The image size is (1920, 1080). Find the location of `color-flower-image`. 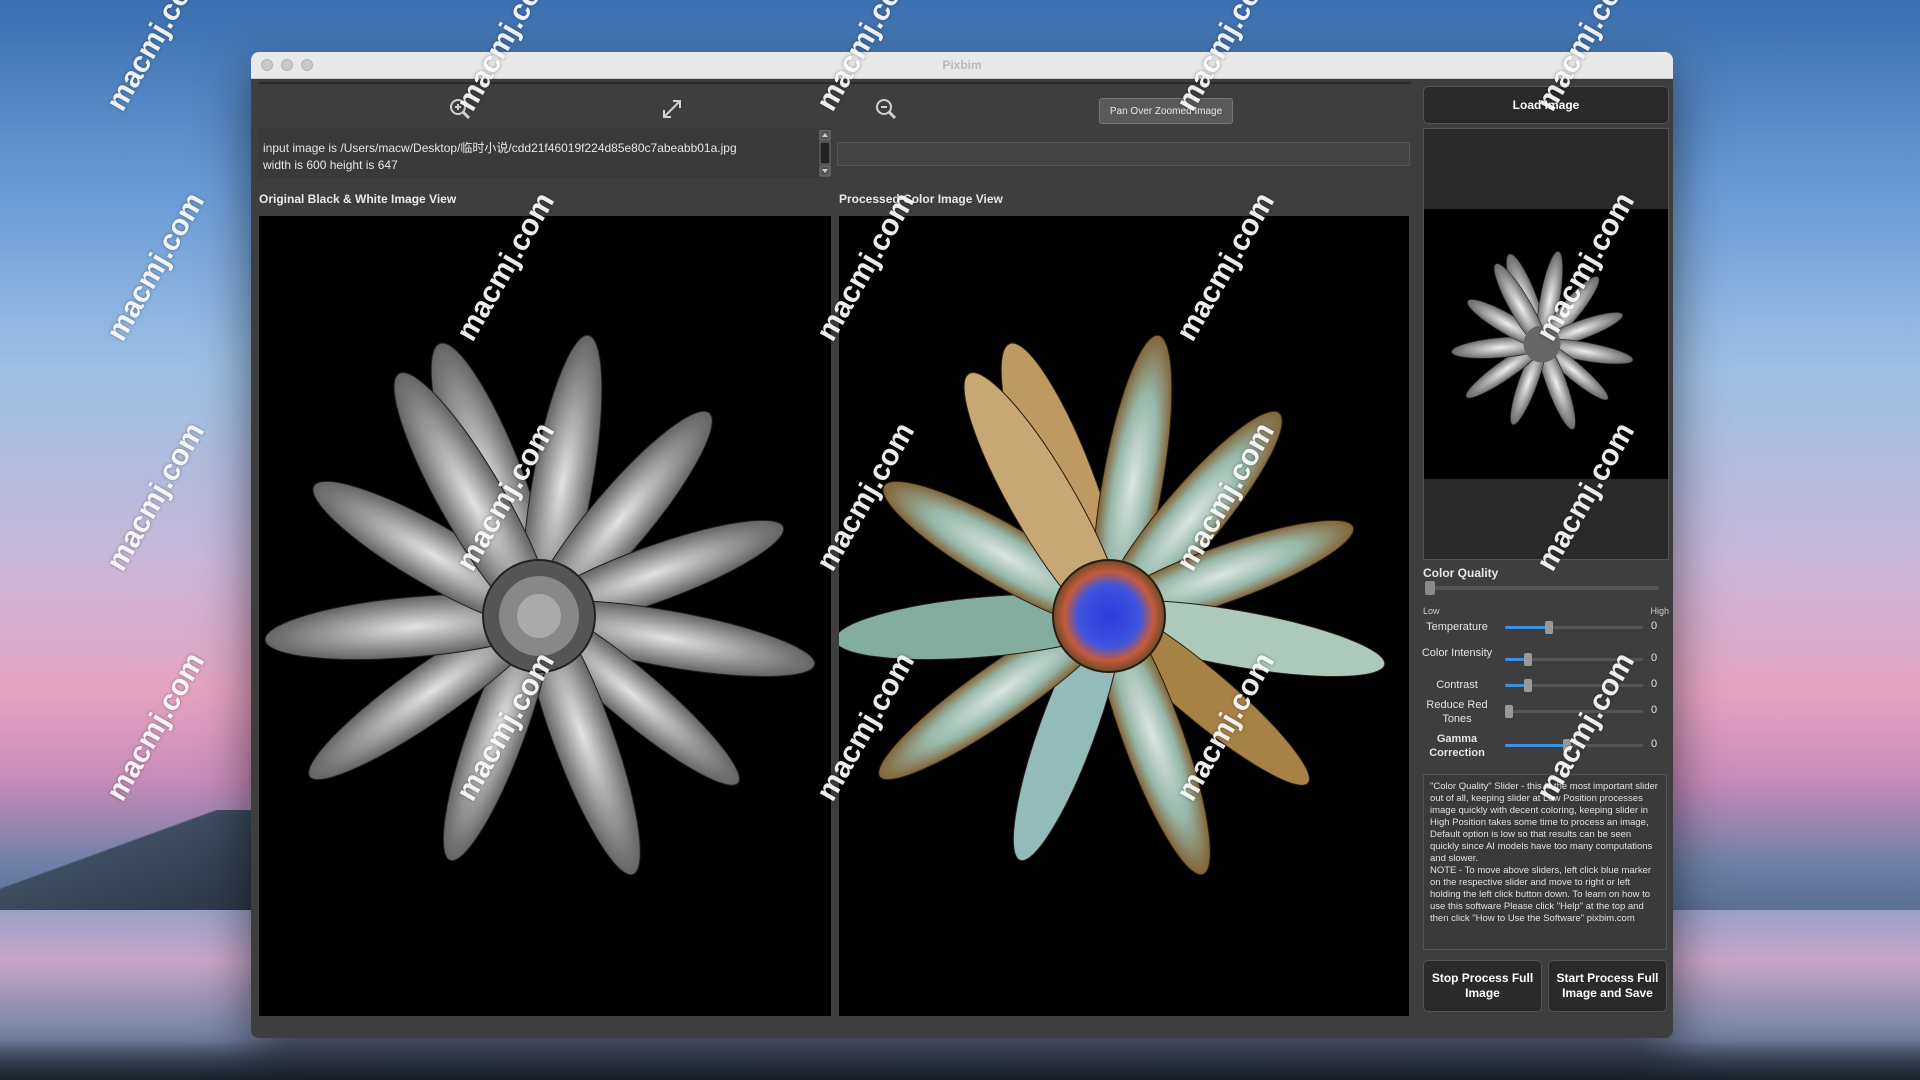

color-flower-image is located at coordinates (1112, 605).